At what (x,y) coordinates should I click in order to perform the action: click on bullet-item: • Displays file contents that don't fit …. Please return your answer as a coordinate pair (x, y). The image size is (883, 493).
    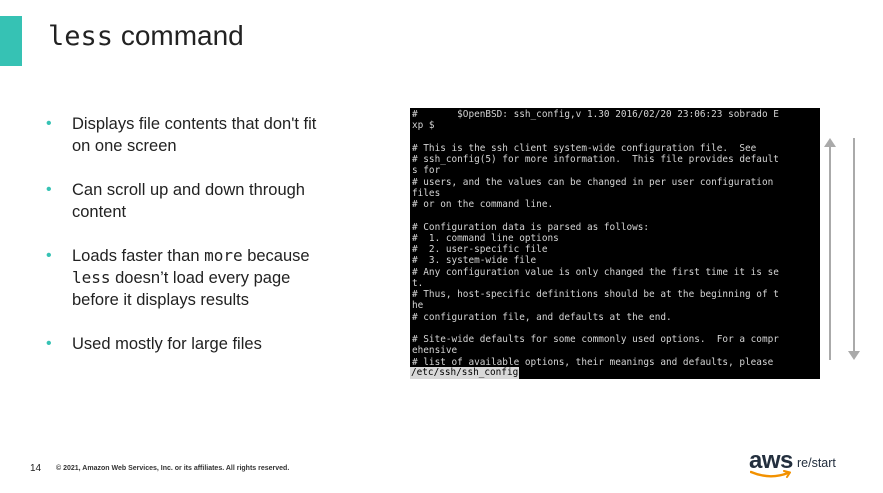
    Looking at the image, I should click on (191, 135).